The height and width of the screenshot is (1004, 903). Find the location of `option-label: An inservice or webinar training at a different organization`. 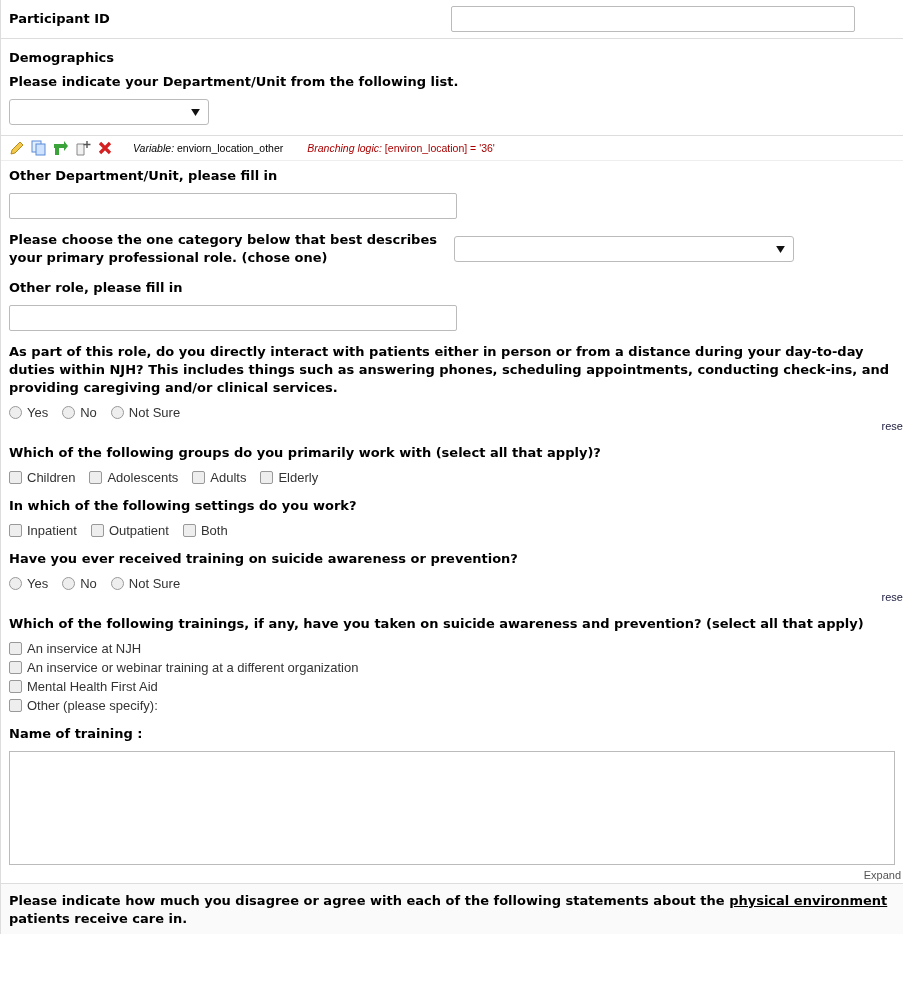

option-label: An inservice or webinar training at a different organization is located at coordinates (193, 667).